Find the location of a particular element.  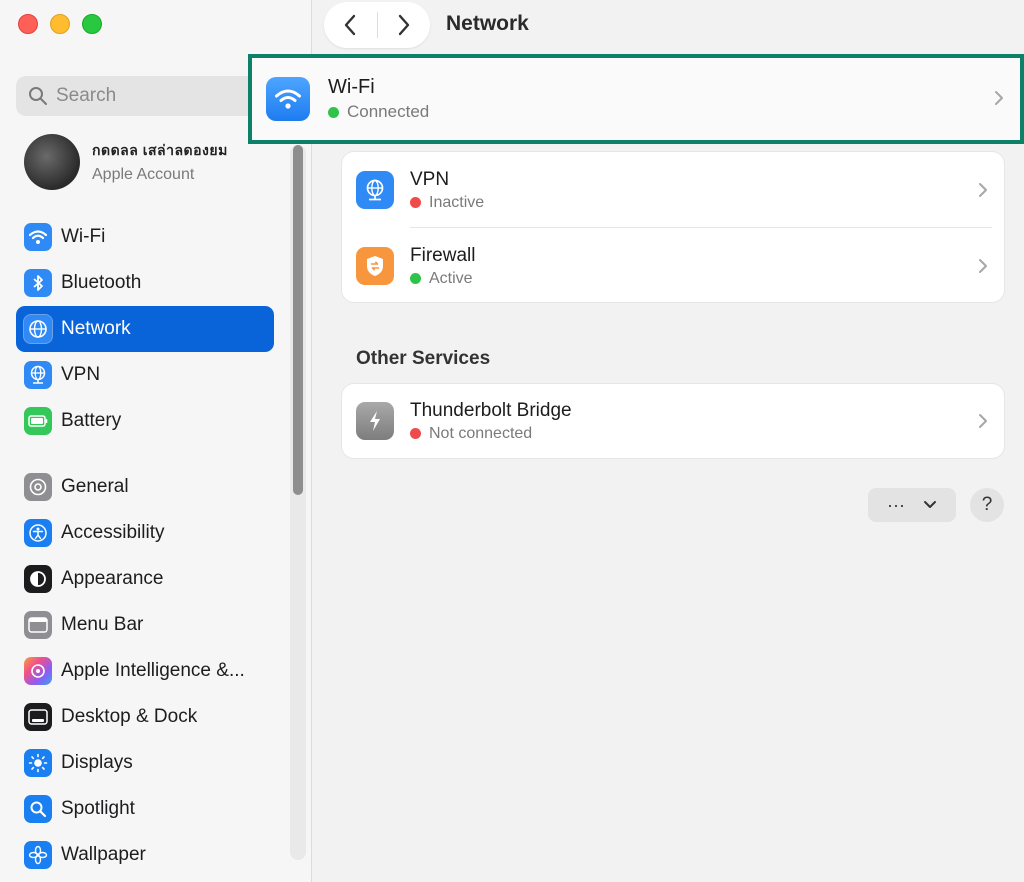

wifi-title: Wi-Fi is located at coordinates (351, 87).